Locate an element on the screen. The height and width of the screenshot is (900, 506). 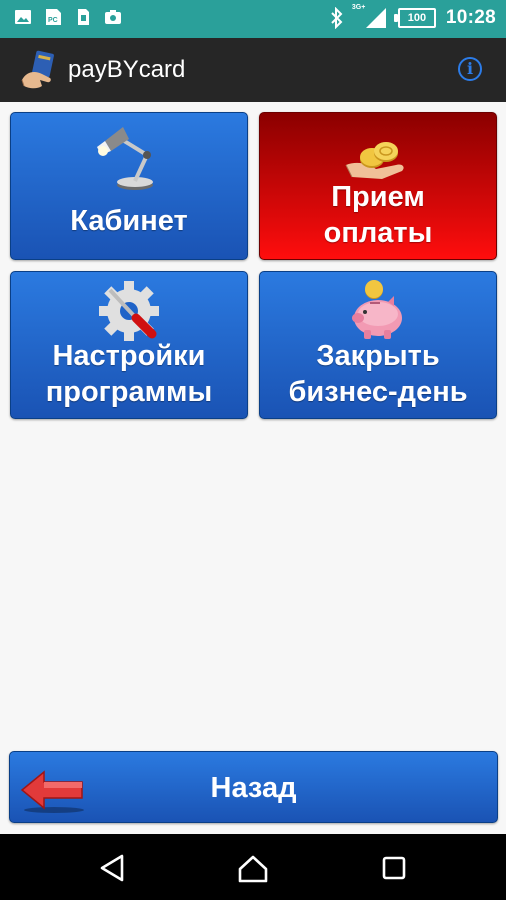
notification-icons: PC is located at coordinates (68, 17).